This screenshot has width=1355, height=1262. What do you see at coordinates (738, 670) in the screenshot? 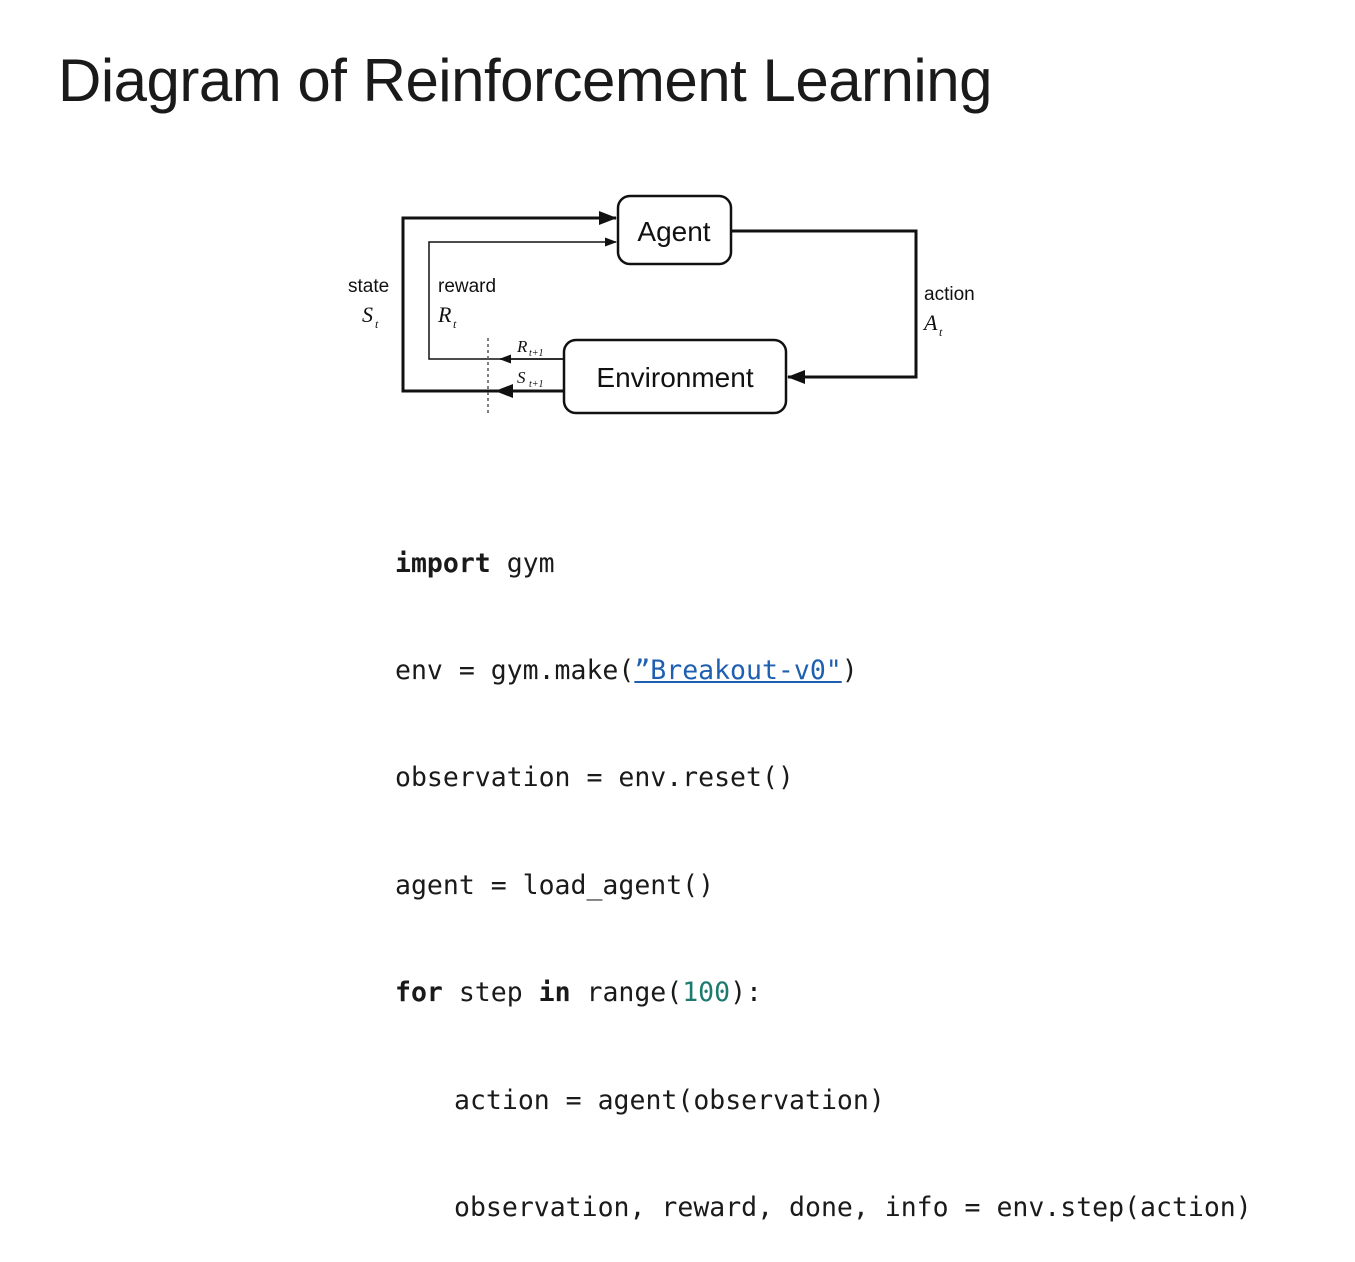
I see `string-literal: ”Breakout-v0"` at bounding box center [738, 670].